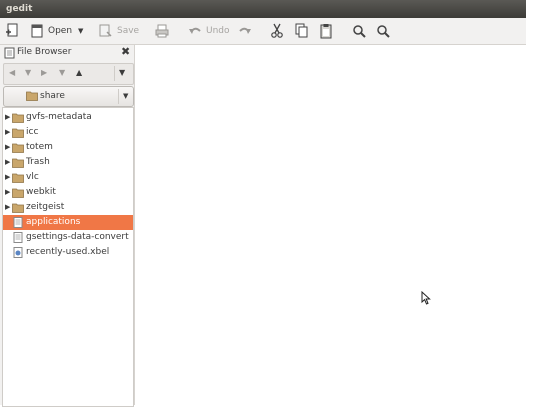 Image resolution: width=540 pixels, height=407 pixels. Describe the element at coordinates (68, 162) in the screenshot. I see `folder-row: ▶ Trash` at that location.